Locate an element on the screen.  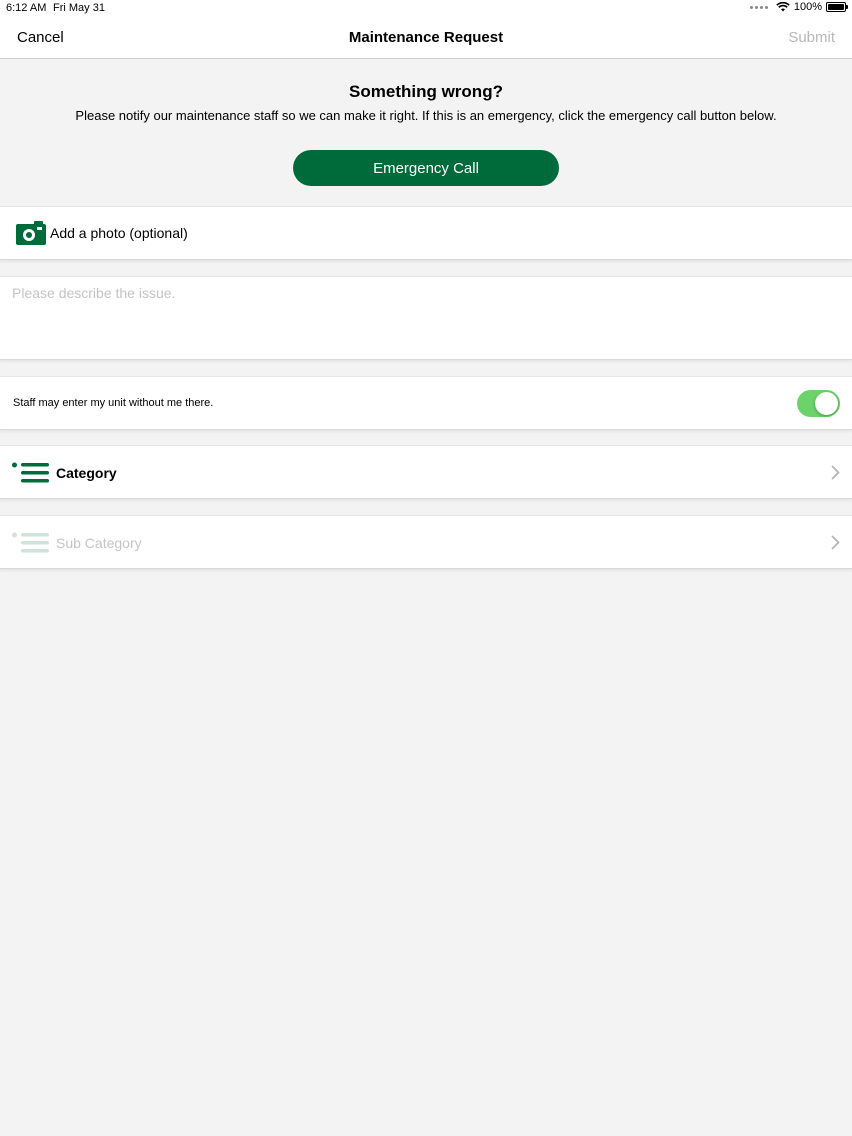
issue-description-input is located at coordinates (426, 318).